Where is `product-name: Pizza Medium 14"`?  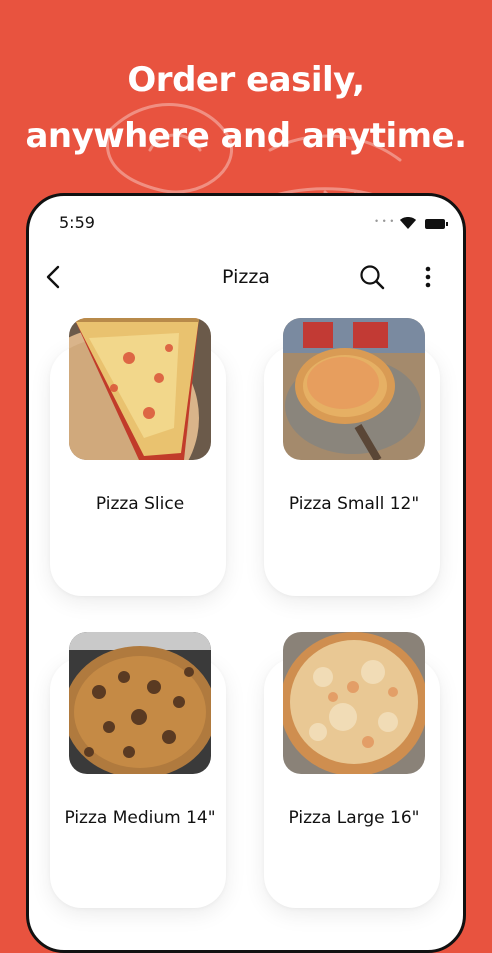 product-name: Pizza Medium 14" is located at coordinates (140, 818).